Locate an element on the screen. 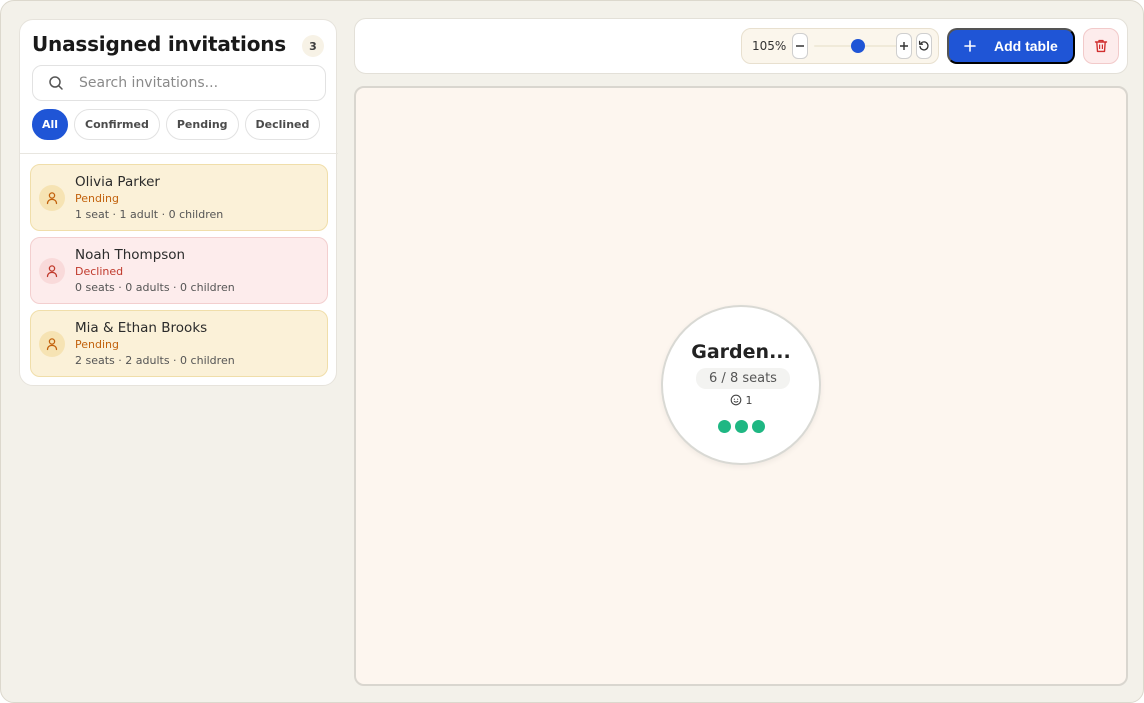 Image resolution: width=1144 pixels, height=703 pixels. invitation-meta: 2 seats · 2 adults · 0 children is located at coordinates (155, 360).